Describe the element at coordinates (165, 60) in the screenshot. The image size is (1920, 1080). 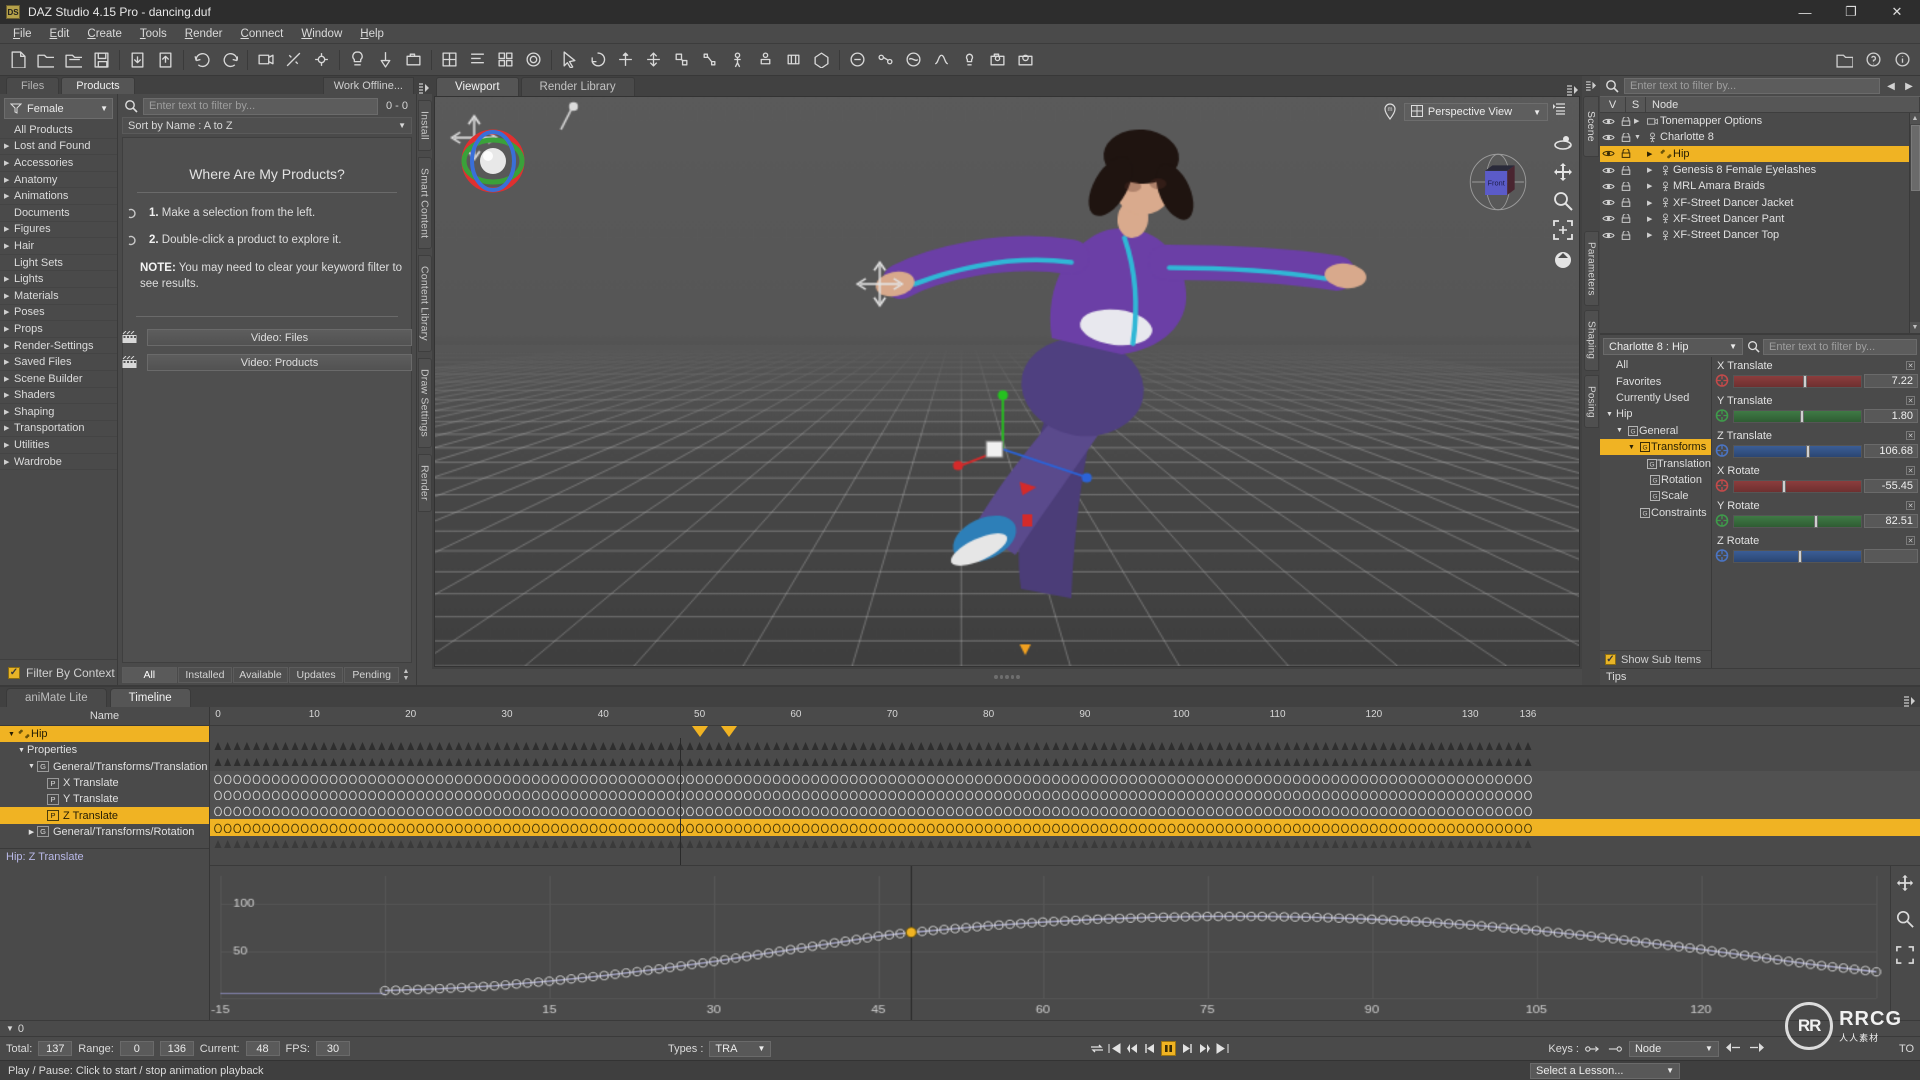
I see `export-icon` at that location.